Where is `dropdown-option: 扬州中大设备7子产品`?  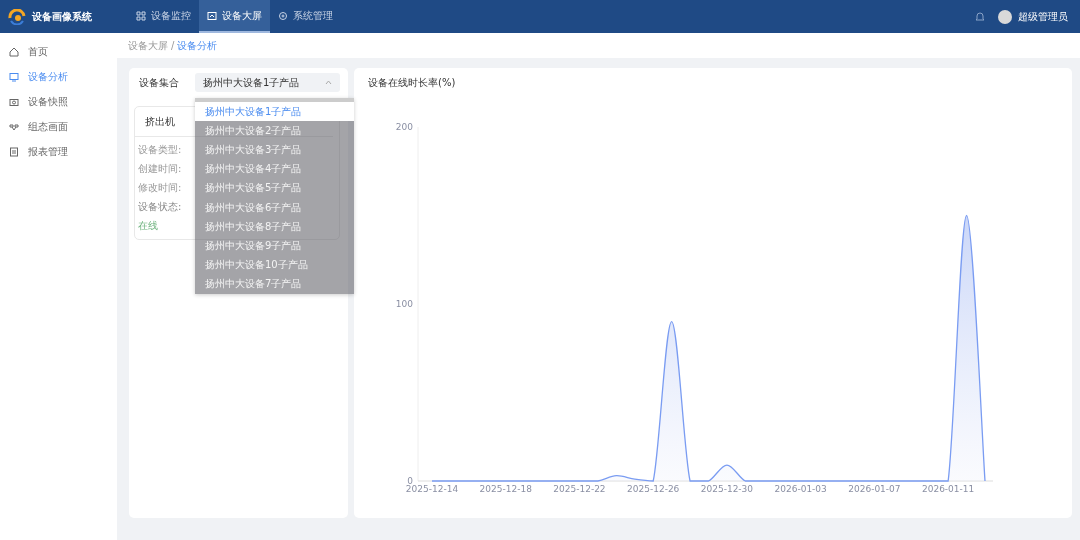
dropdown-option: 扬州中大设备7子产品 is located at coordinates (274, 284).